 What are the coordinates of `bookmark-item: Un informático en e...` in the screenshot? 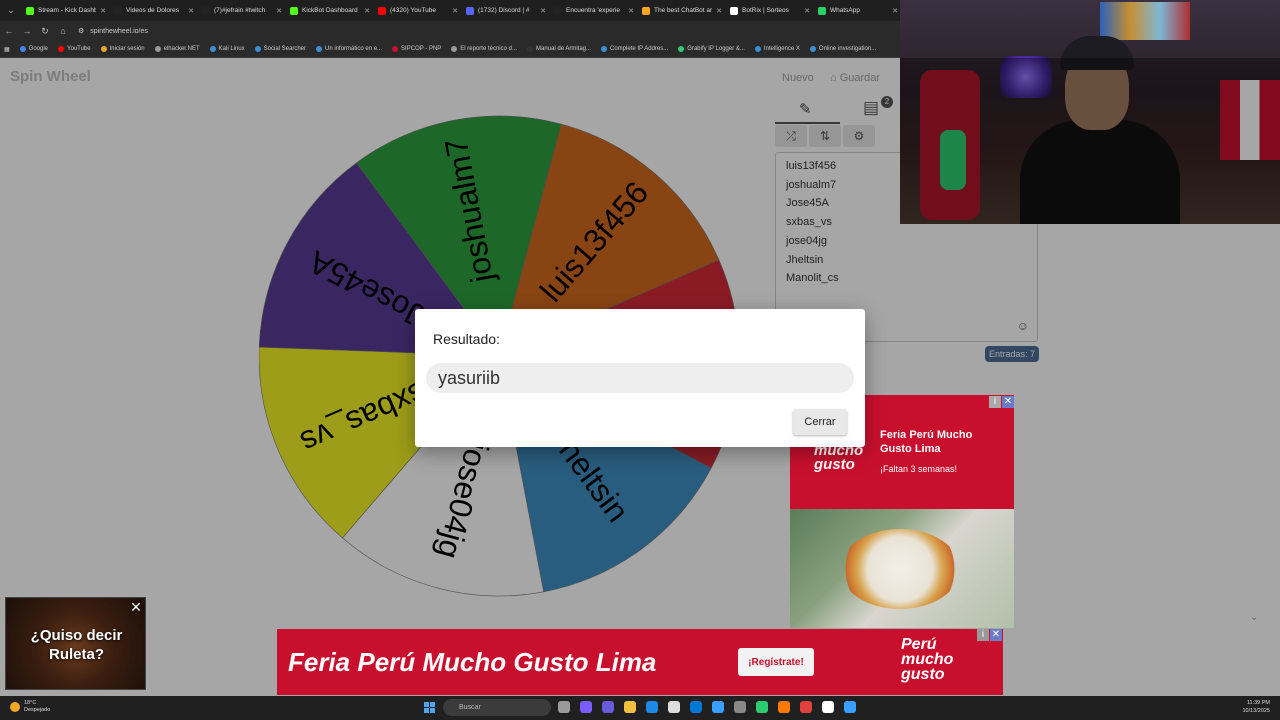 It's located at (349, 49).